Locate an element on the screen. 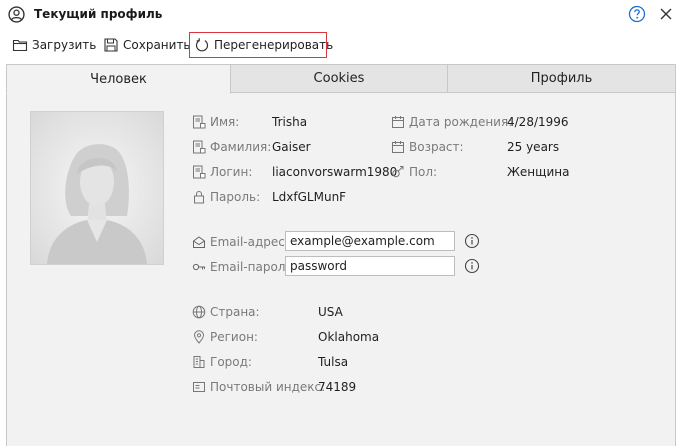 Image resolution: width=682 pixels, height=446 pixels. globe-icon is located at coordinates (199, 312).